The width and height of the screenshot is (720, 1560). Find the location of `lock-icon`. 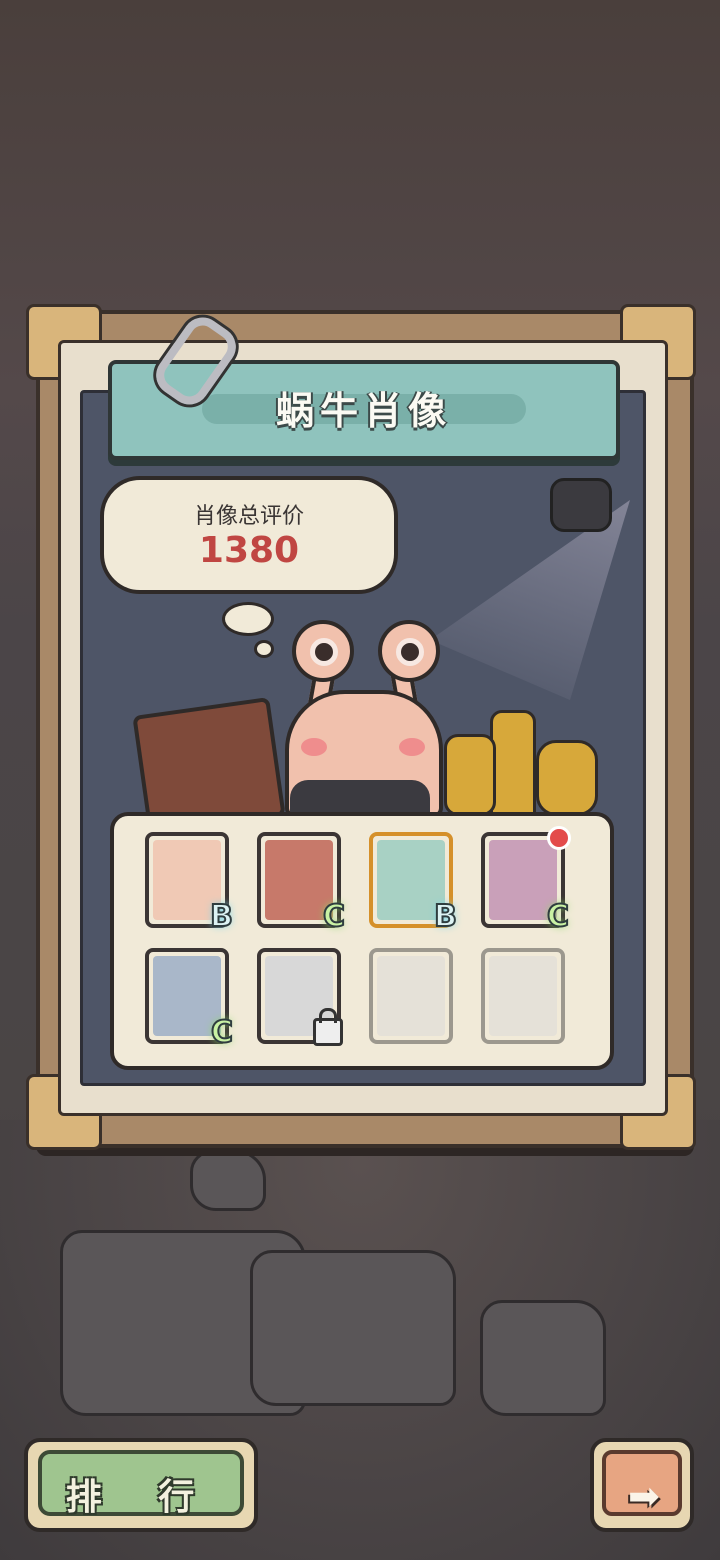

lock-icon is located at coordinates (328, 1027).